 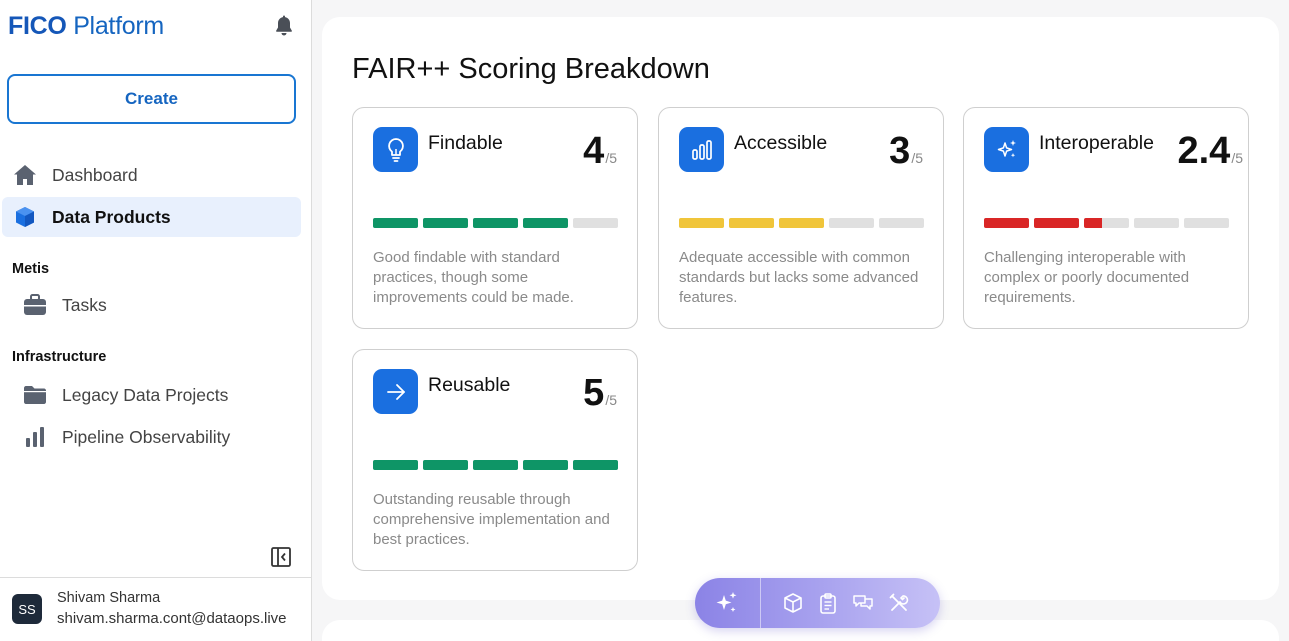 What do you see at coordinates (395, 149) in the screenshot?
I see `lightbulb-icon` at bounding box center [395, 149].